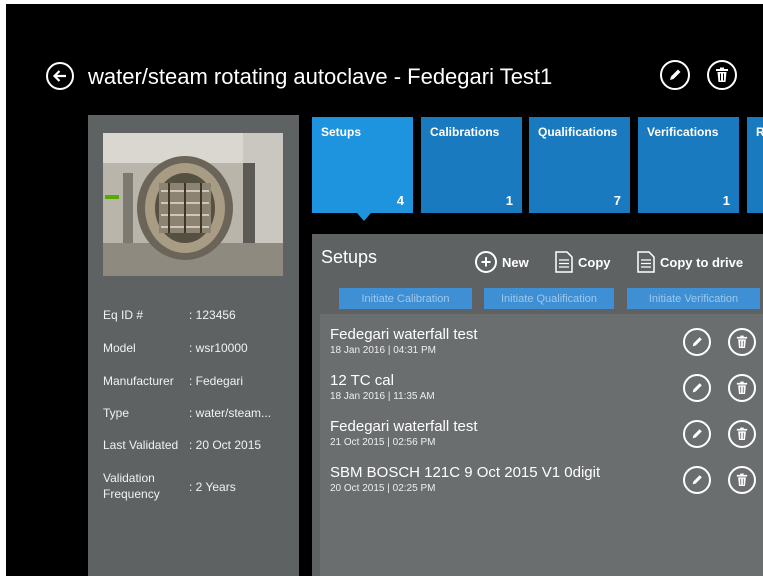  Describe the element at coordinates (364, 217) in the screenshot. I see `active-tab-pointer` at that location.